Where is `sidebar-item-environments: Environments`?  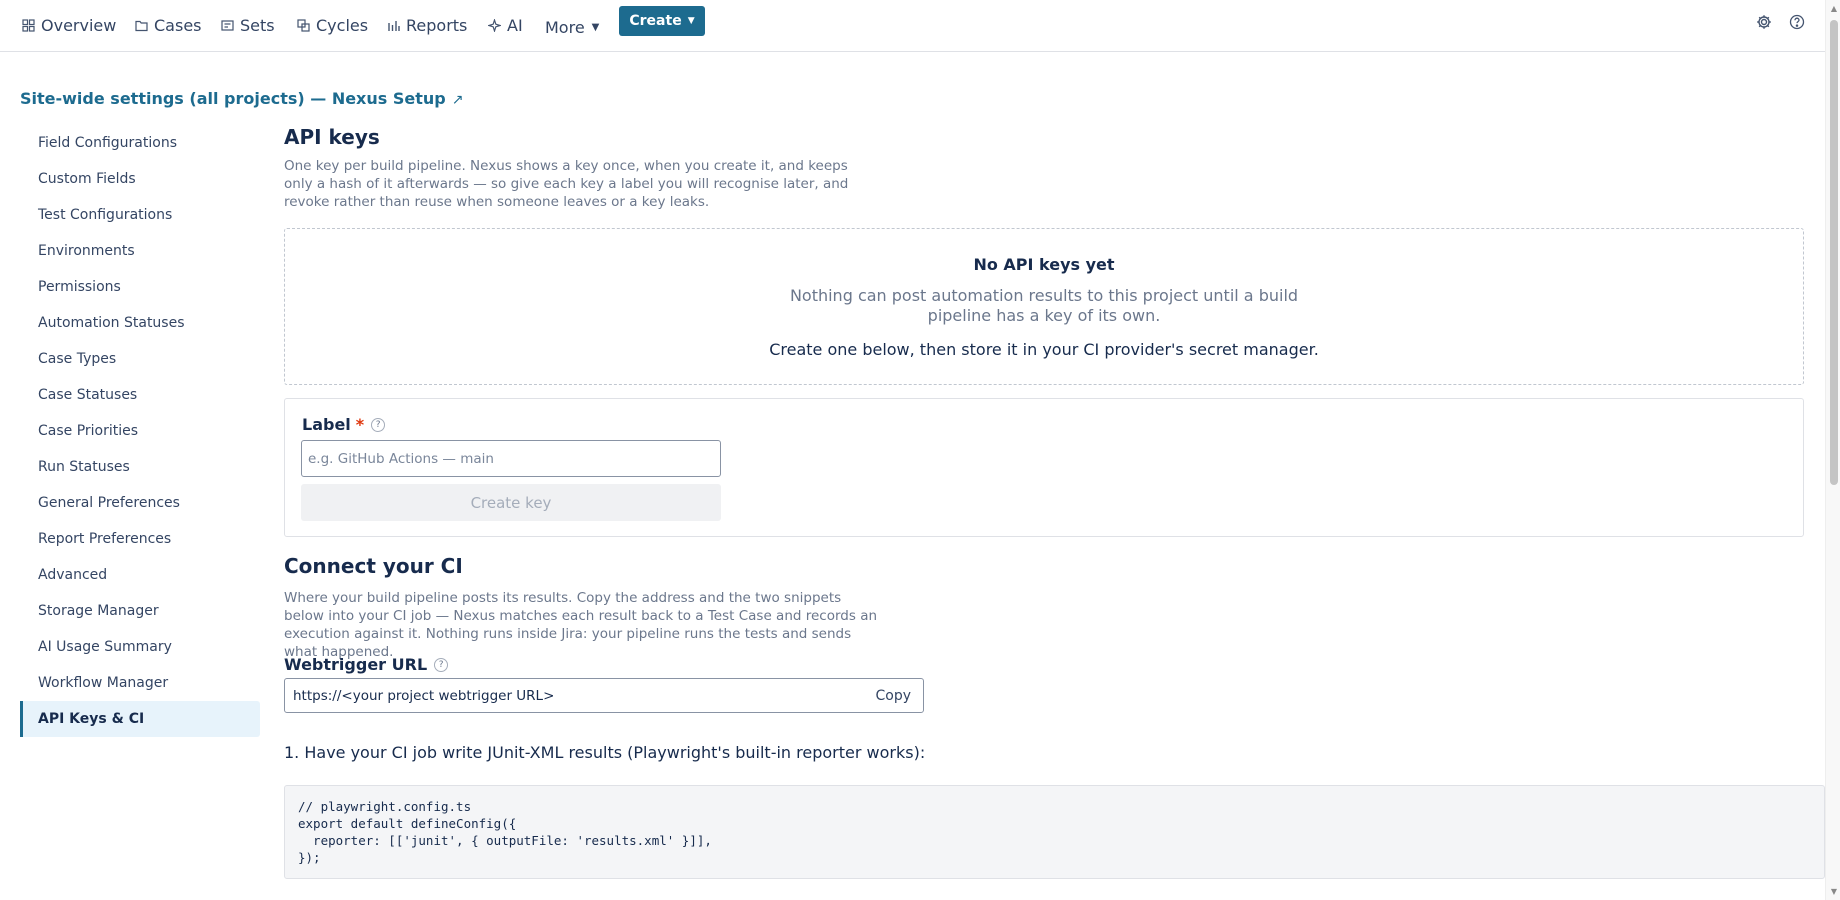
sidebar-item-environments: Environments is located at coordinates (140, 251).